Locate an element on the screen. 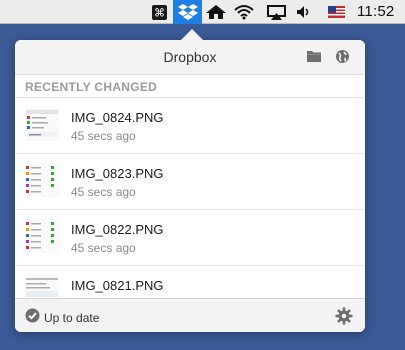 Image resolution: width=405 pixels, height=350 pixels. menu-bar-clock: 11:52 is located at coordinates (375, 11).